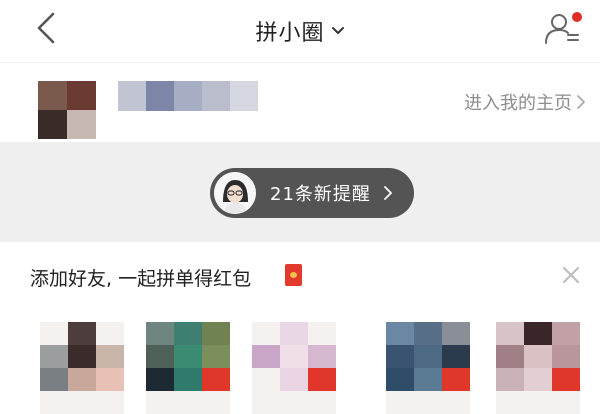  I want to click on my-homepage-label: 进入我的主页, so click(518, 103).